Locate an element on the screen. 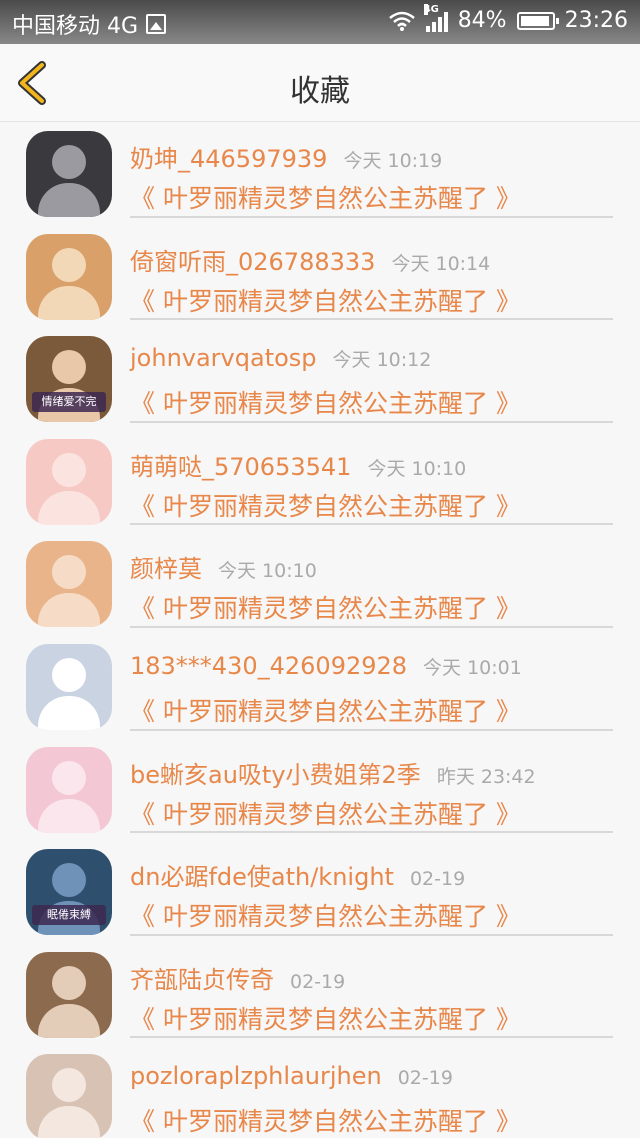 The image size is (640, 1138). battery-icon is located at coordinates (537, 20).